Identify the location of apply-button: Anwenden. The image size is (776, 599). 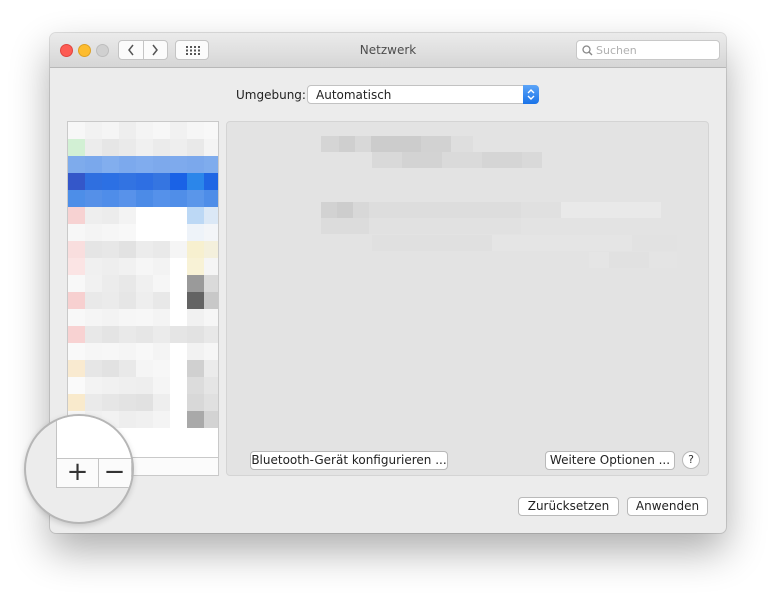
(667, 506).